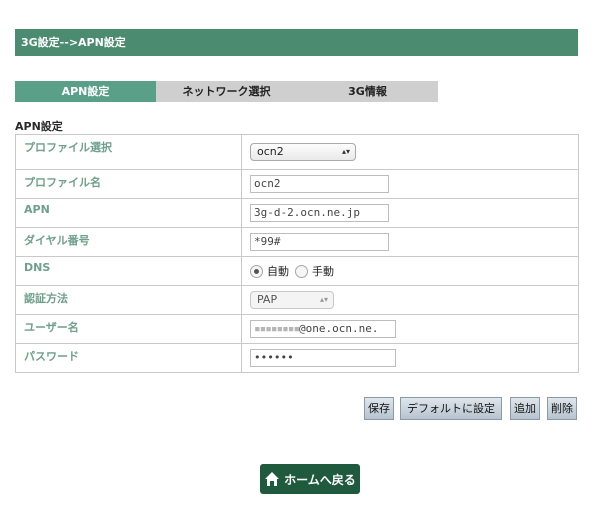 This screenshot has height=519, width=606. I want to click on profile-name-input: ocn2, so click(319, 184).